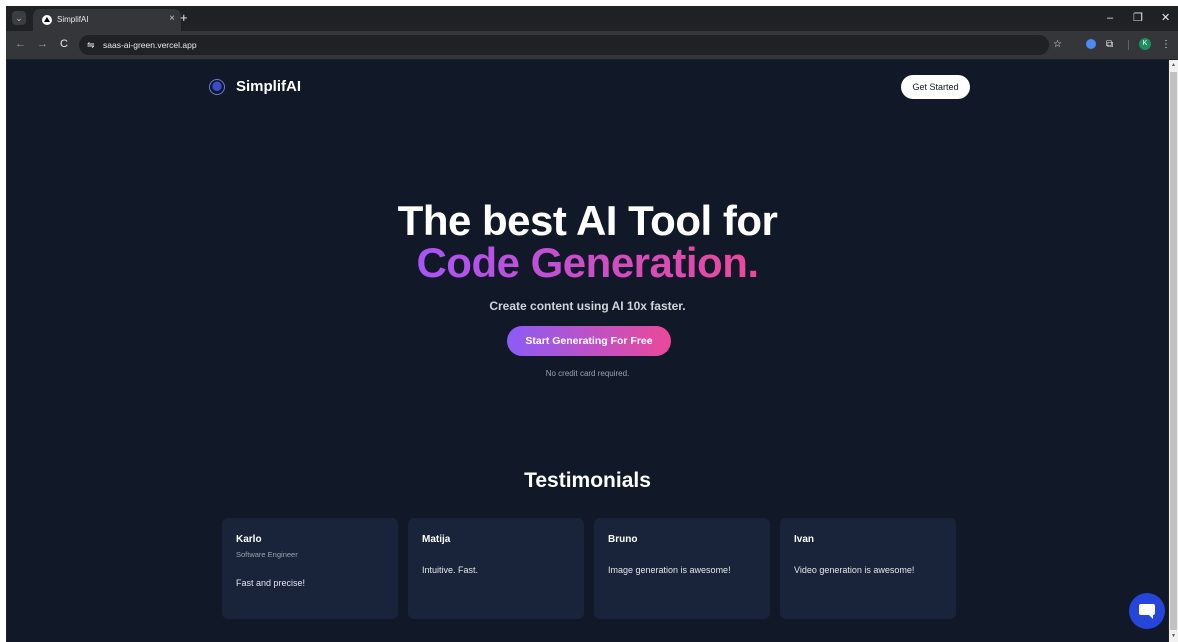 The width and height of the screenshot is (1178, 642). I want to click on forward-button: →, so click(42, 44).